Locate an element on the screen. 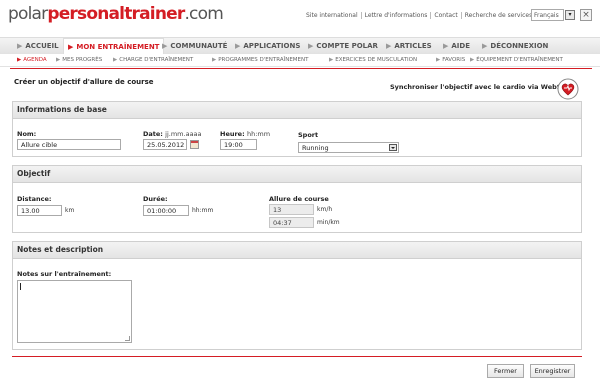  nav-articles: ▶ ARTICLES is located at coordinates (409, 46).